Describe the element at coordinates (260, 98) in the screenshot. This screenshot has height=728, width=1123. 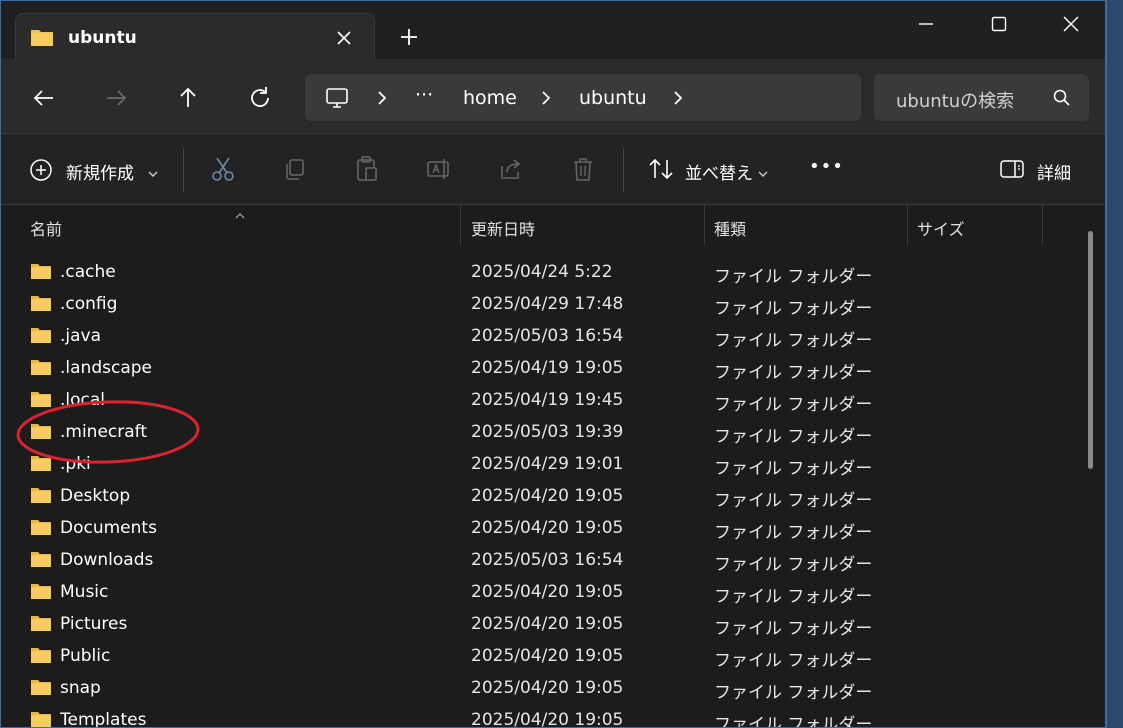
I see `refresh-icon` at that location.